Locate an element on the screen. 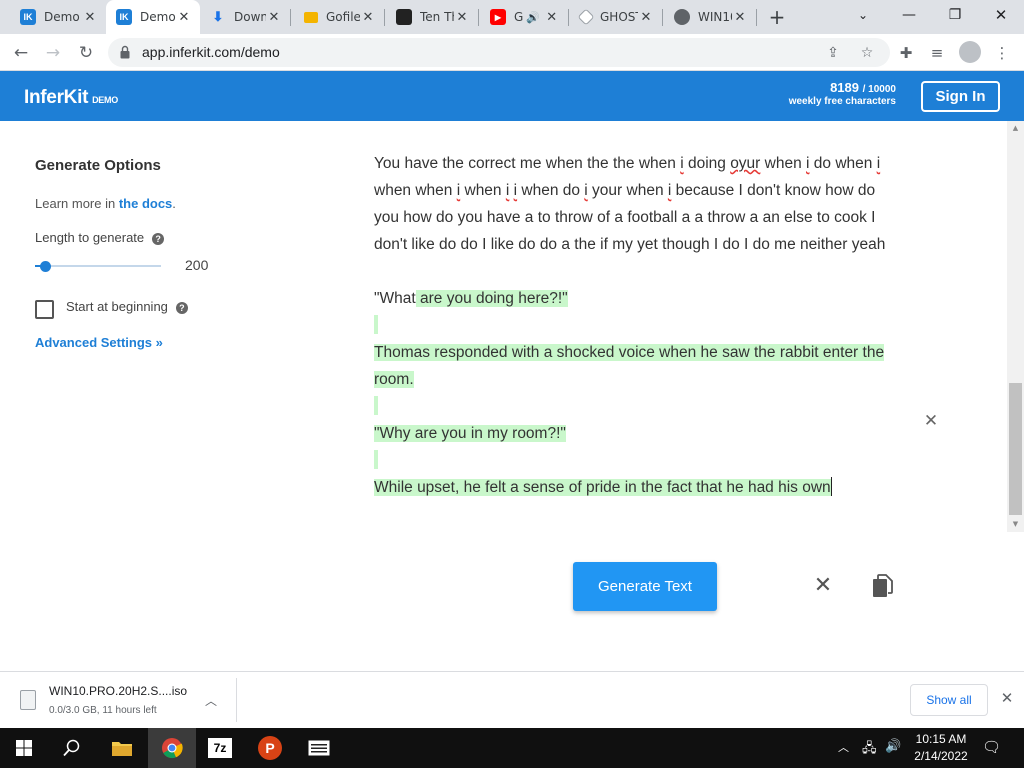  generated-paragraph: "Why are you in my room?!" is located at coordinates (639, 433).